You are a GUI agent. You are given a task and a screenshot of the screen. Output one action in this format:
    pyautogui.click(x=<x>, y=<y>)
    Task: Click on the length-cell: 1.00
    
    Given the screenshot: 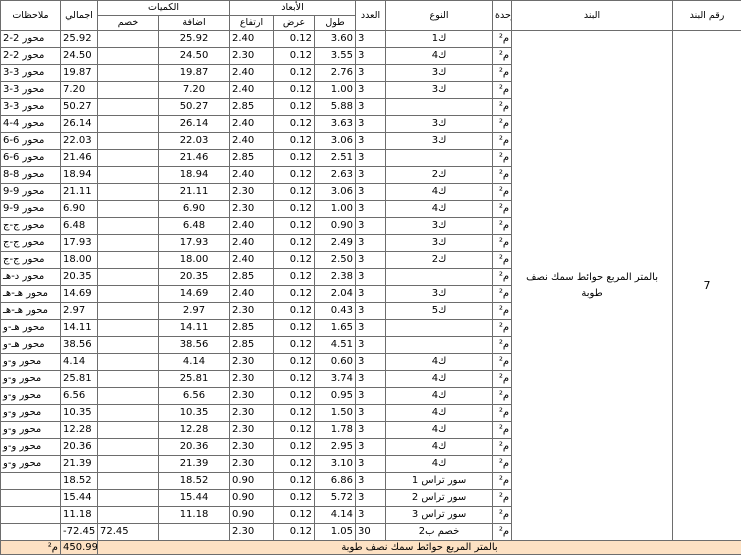 What is the action you would take?
    pyautogui.click(x=335, y=90)
    